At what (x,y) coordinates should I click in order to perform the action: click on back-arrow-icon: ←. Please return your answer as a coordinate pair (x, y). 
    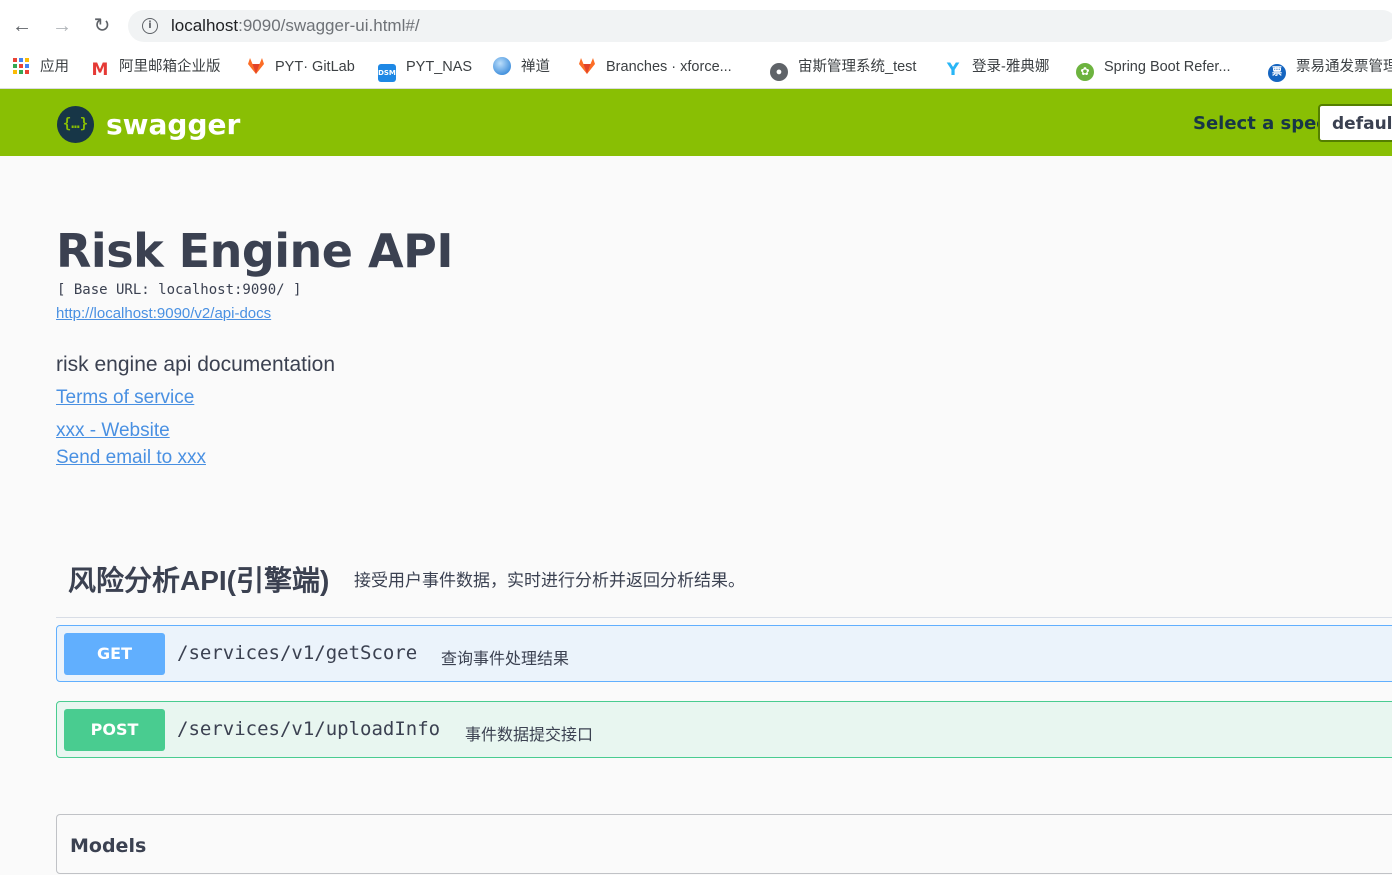
    Looking at the image, I should click on (22, 26).